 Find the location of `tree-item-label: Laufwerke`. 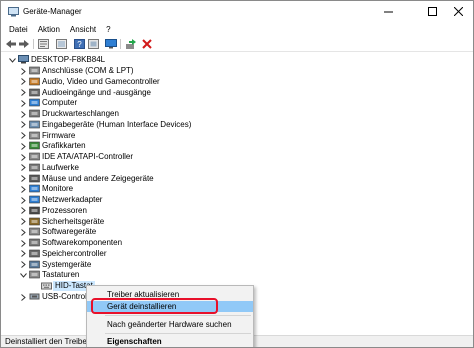

tree-item-label: Laufwerke is located at coordinates (60, 167).